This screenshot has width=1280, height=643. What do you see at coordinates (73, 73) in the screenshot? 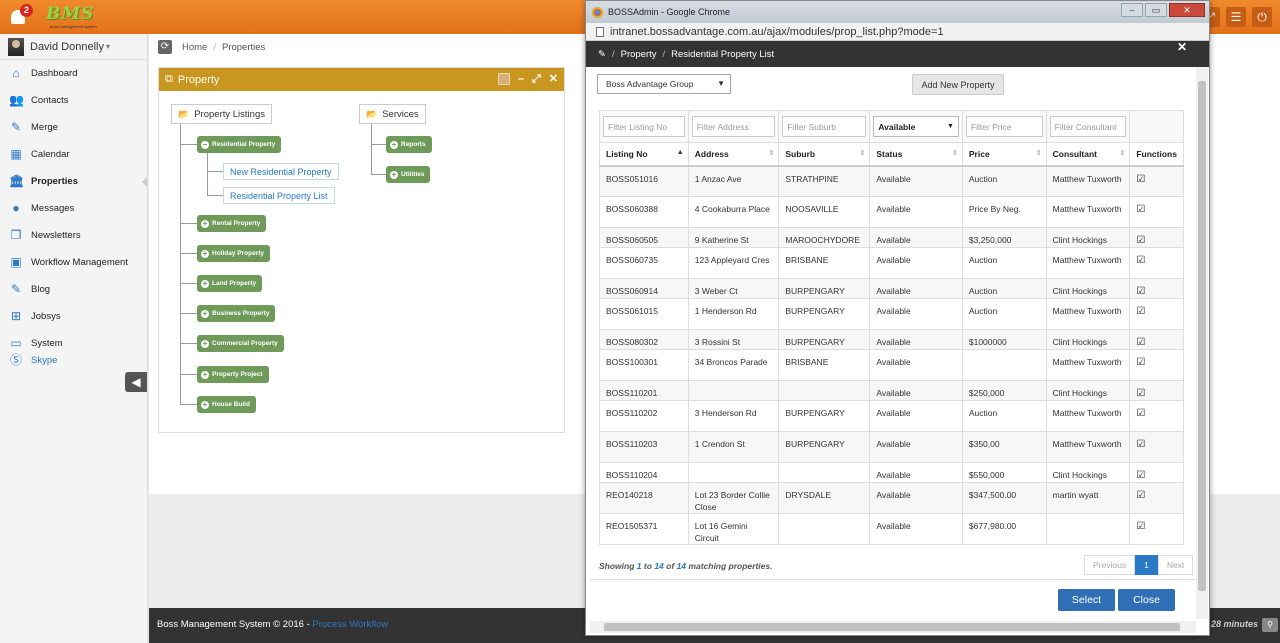
I see `sidebar-item-dashboard: ⌂ Dashboard` at bounding box center [73, 73].